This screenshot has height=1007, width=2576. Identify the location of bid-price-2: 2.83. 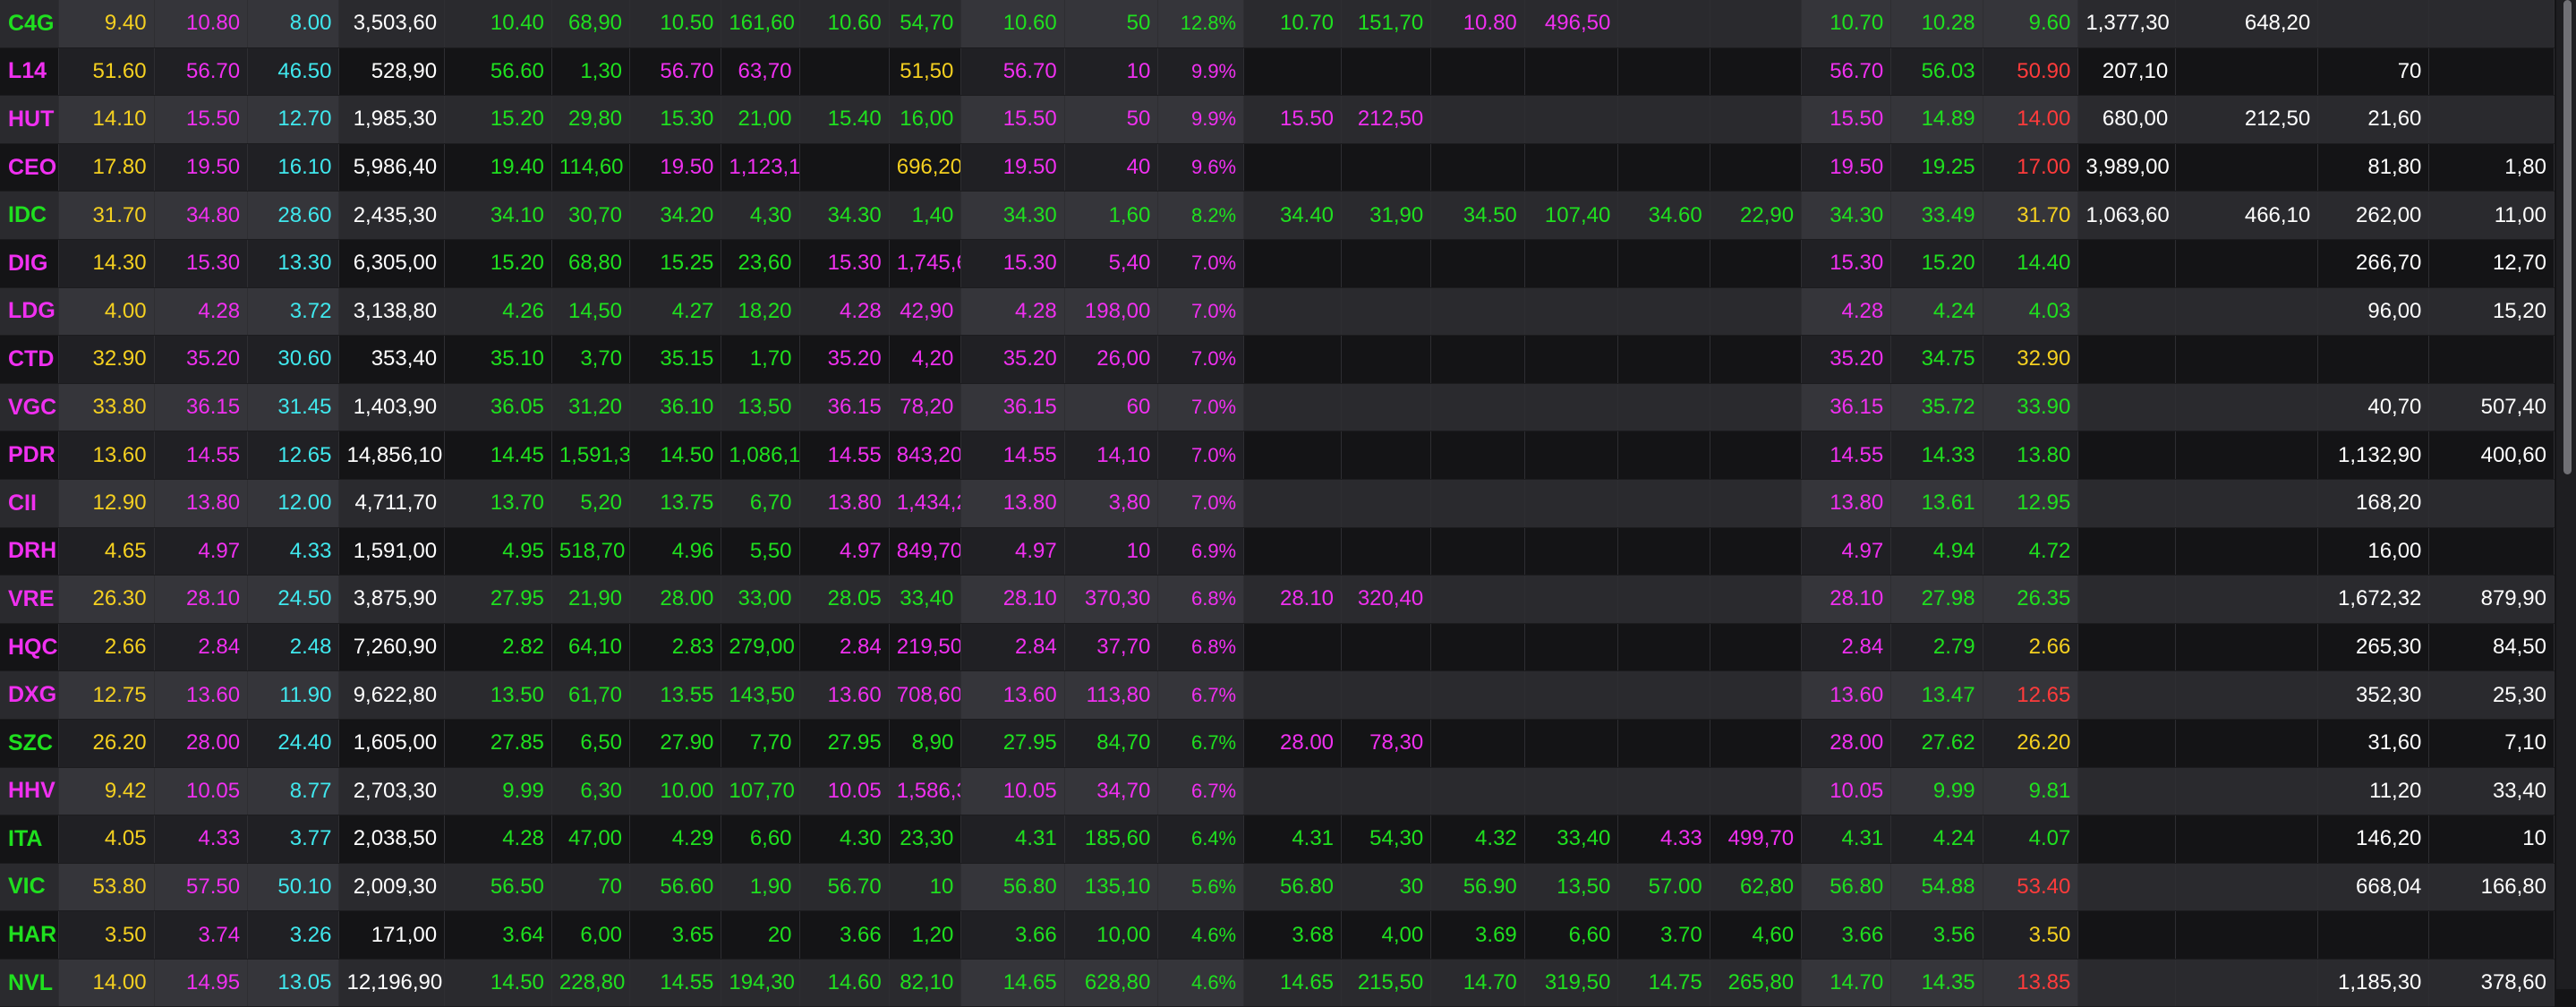
(675, 647).